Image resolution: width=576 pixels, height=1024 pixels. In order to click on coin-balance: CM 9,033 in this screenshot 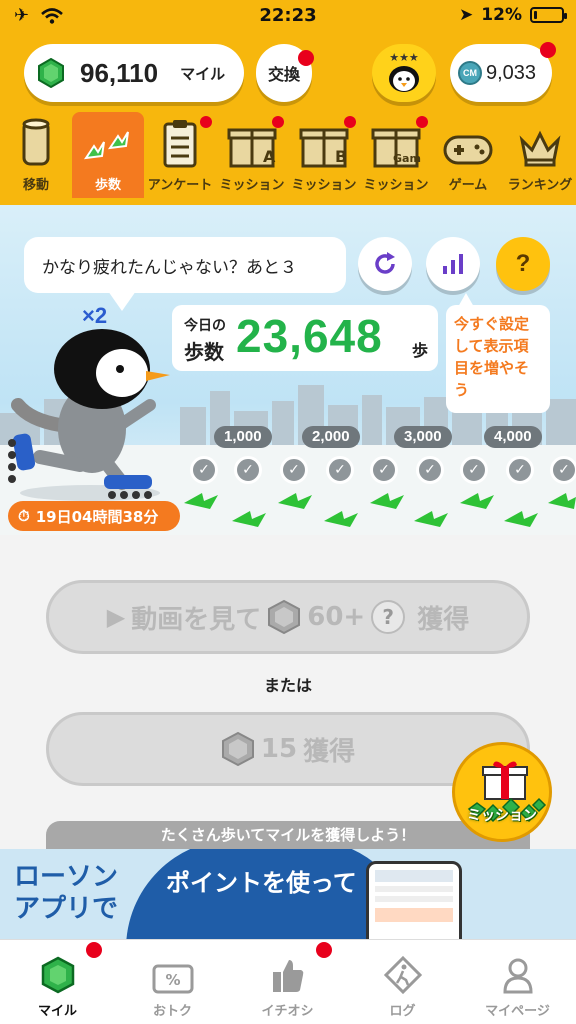, I will do `click(503, 72)`.